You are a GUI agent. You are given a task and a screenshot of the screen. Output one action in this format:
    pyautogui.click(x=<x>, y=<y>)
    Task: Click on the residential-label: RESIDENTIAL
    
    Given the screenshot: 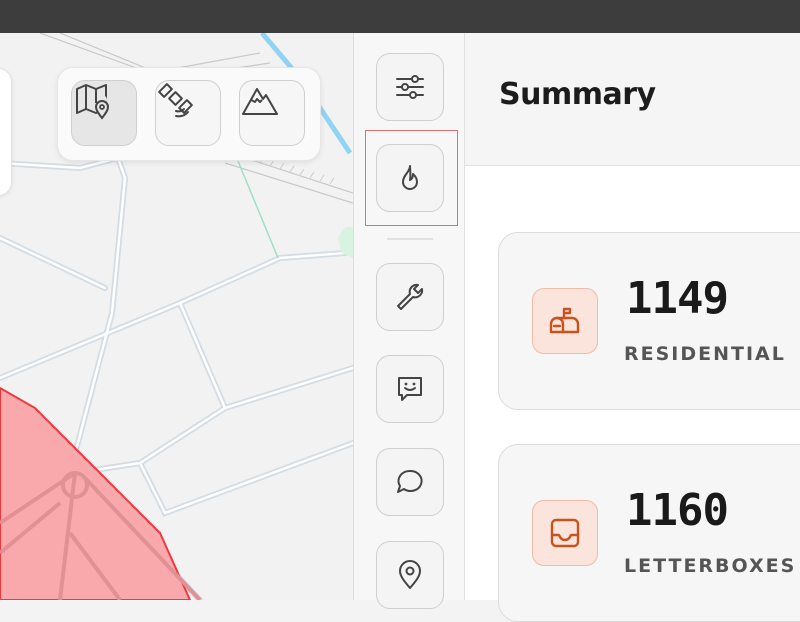 What is the action you would take?
    pyautogui.click(x=705, y=354)
    